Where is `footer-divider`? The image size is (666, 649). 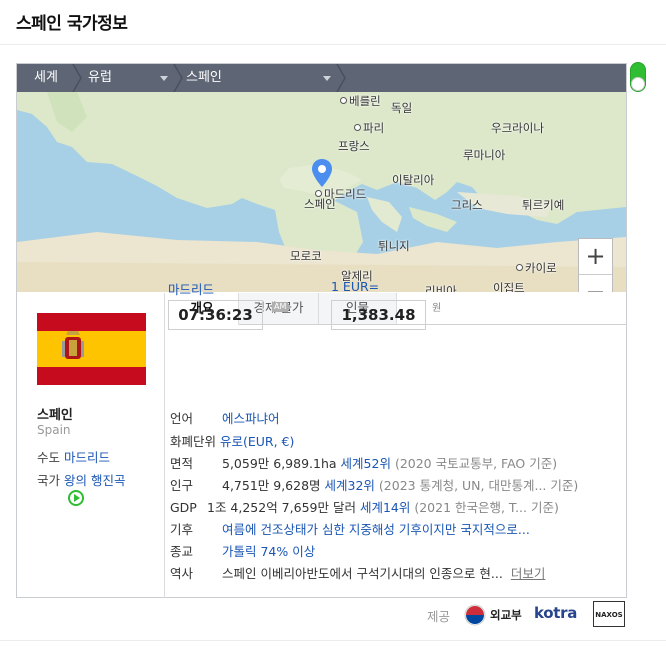 footer-divider is located at coordinates (333, 640).